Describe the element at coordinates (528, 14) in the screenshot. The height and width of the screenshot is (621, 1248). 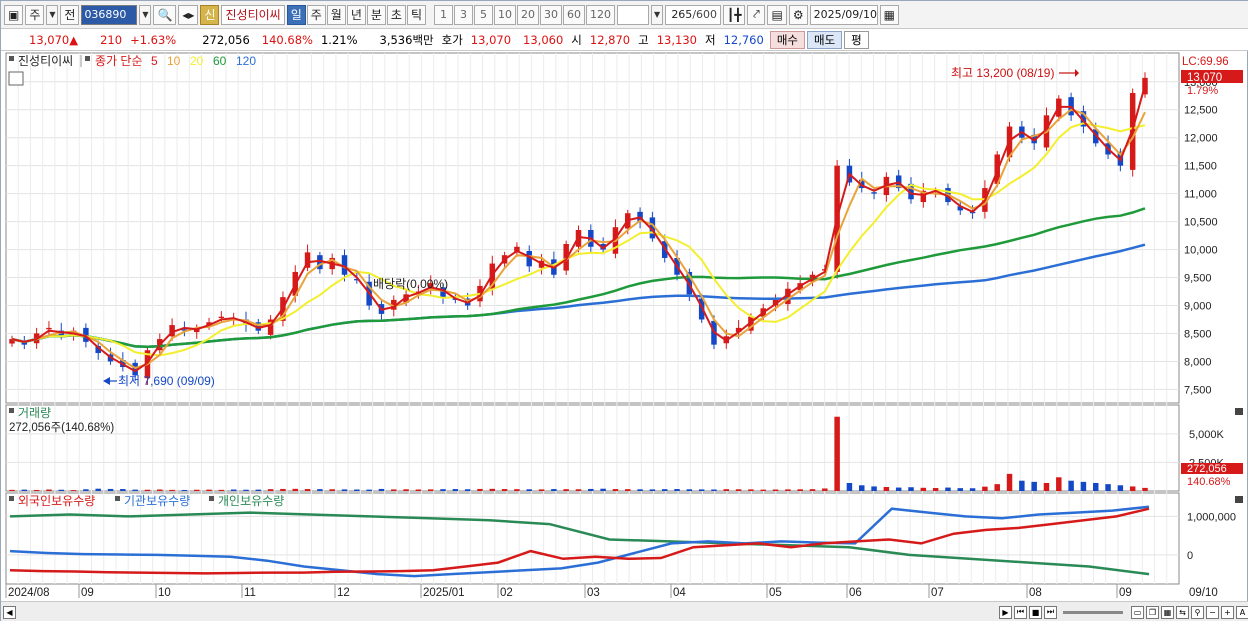
I see `interval-button-20: 20` at that location.